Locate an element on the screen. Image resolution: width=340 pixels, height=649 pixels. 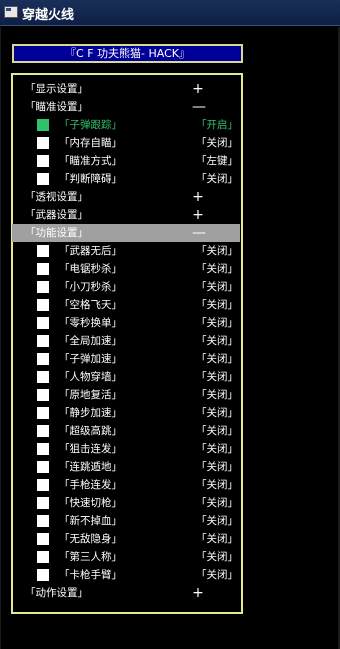
menu-item: 「瞄准方式」 「左键」 is located at coordinates (126, 161).